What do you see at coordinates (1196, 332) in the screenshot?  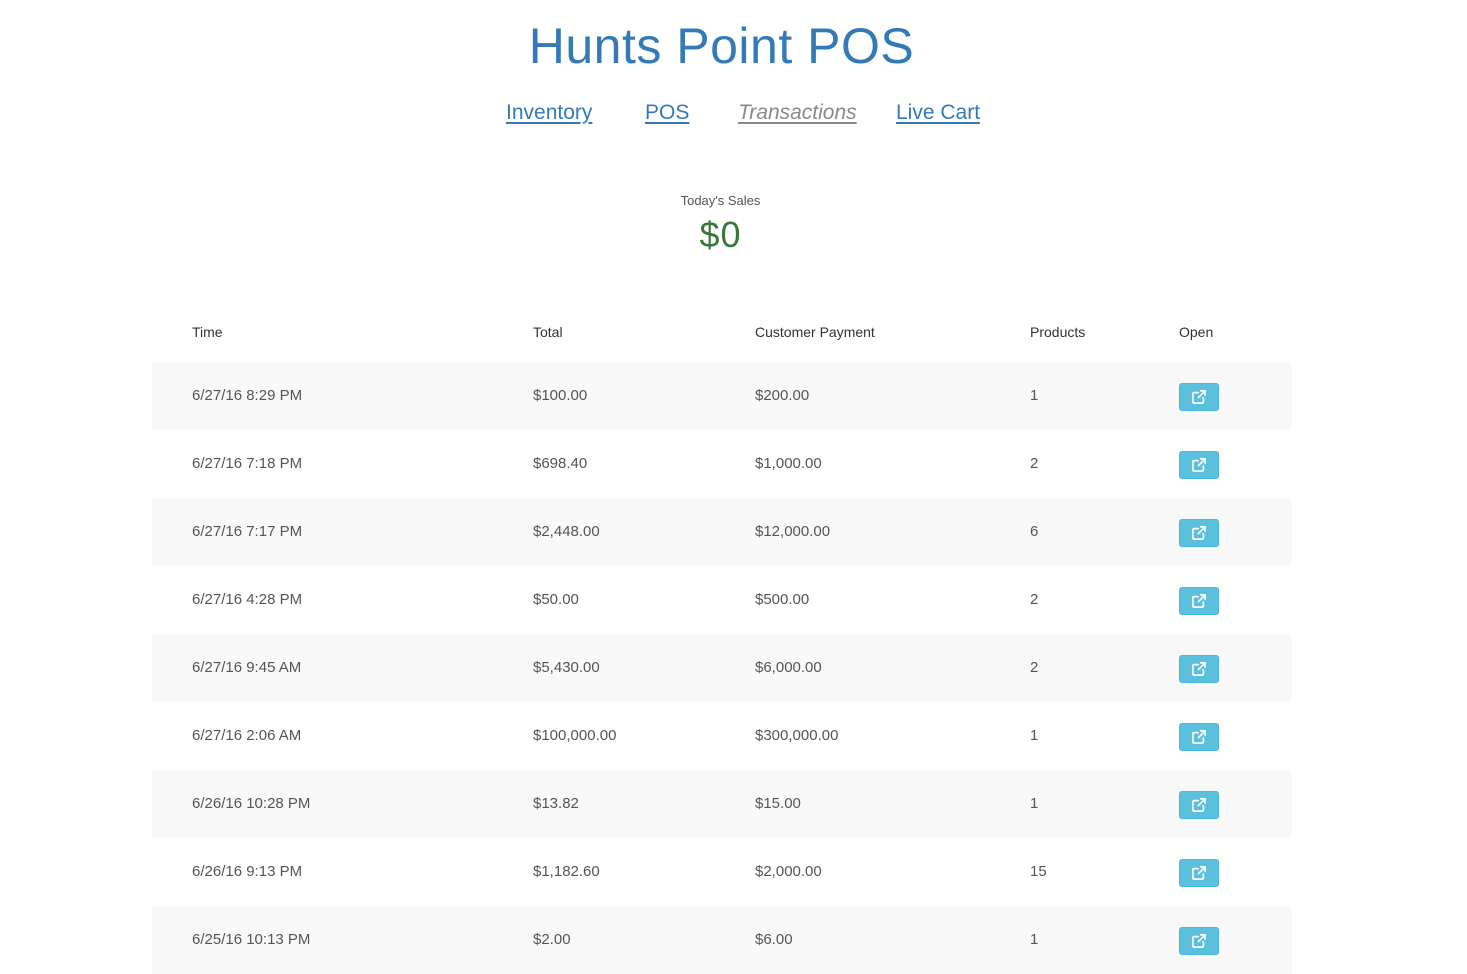 I see `header-open: Open` at bounding box center [1196, 332].